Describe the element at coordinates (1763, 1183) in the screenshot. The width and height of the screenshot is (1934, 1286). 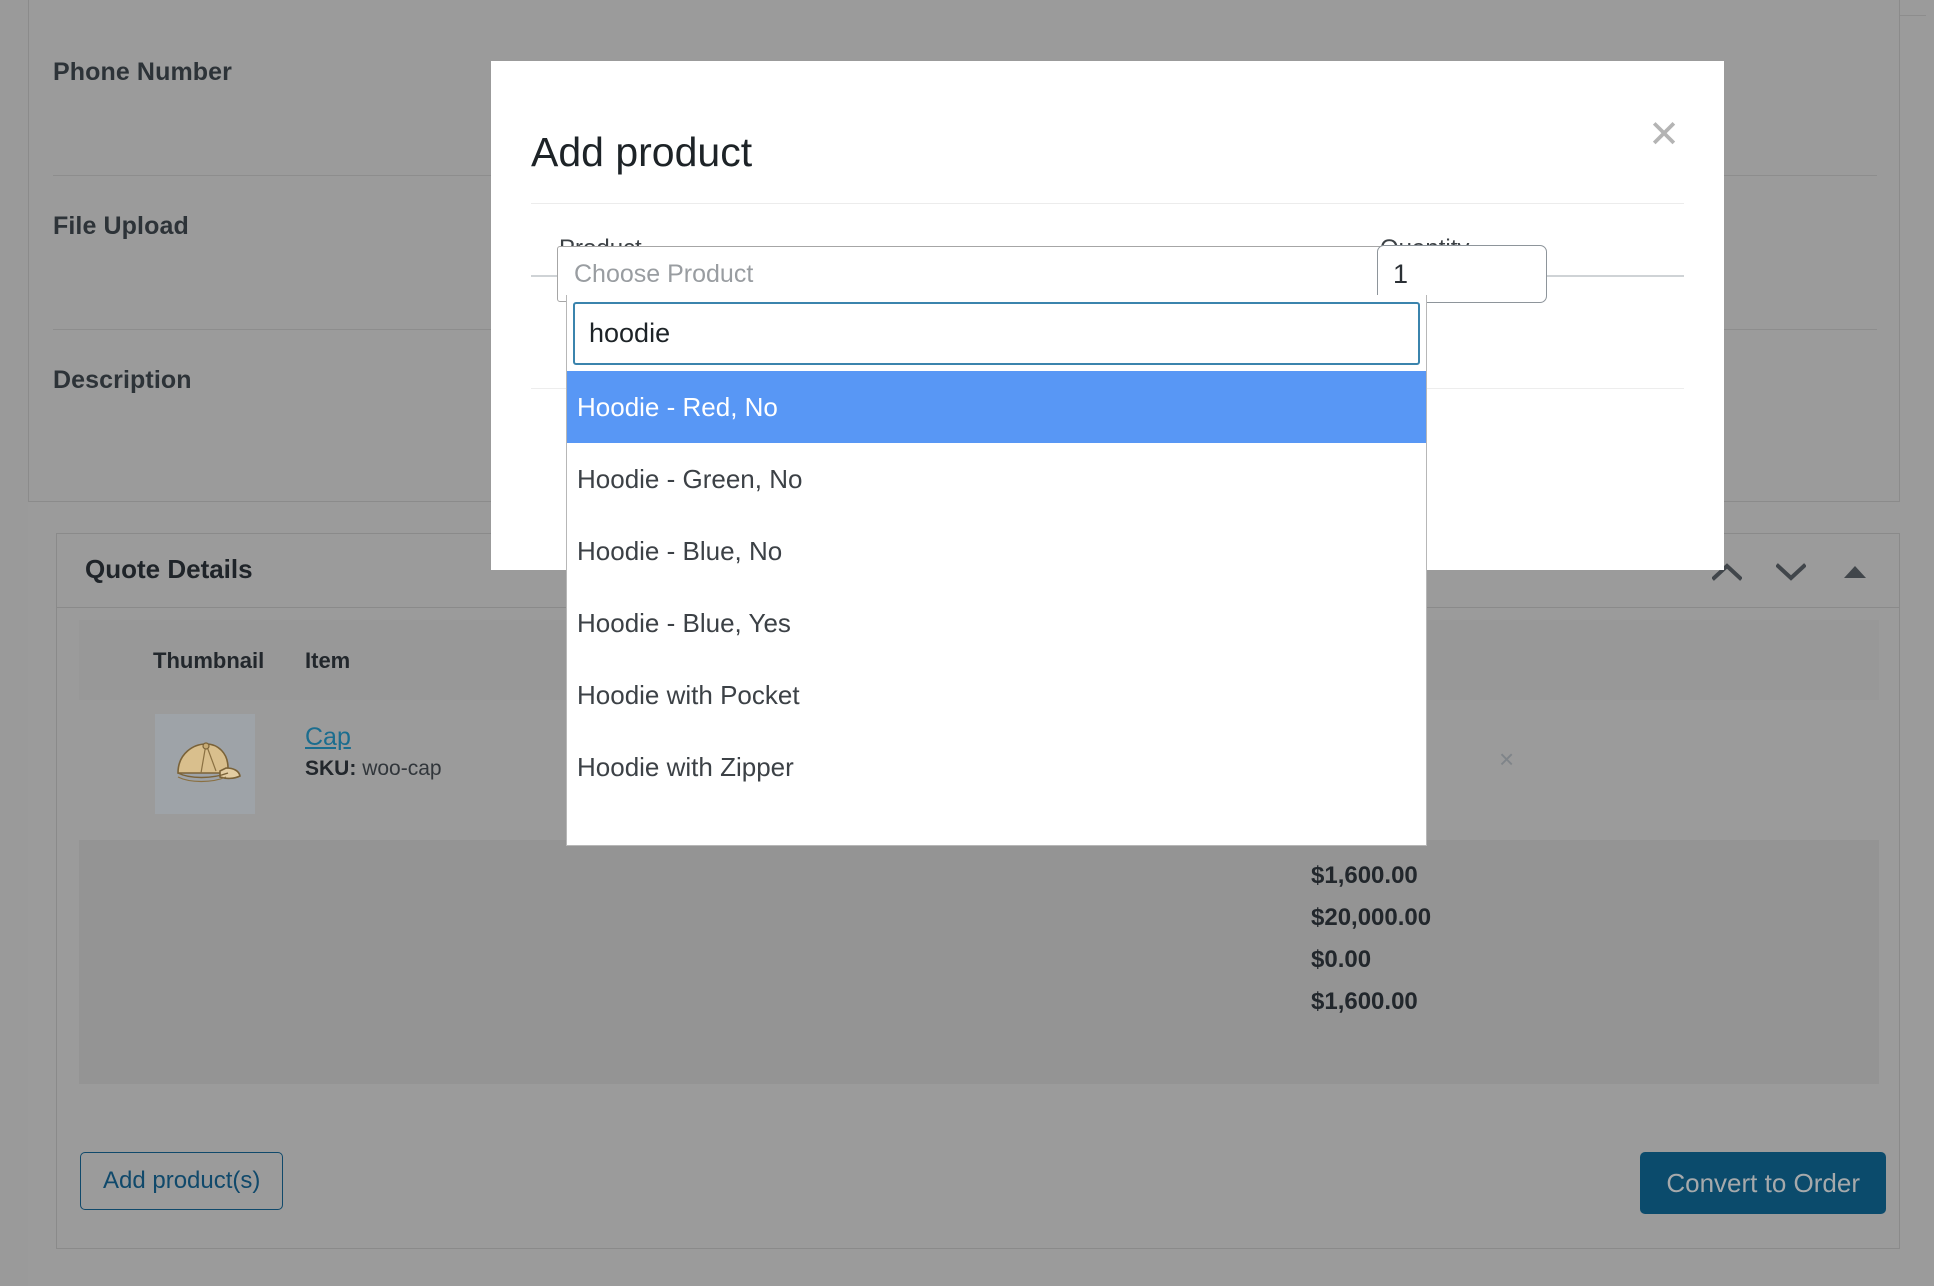
I see `convert-to-order-button: Convert to Order` at that location.